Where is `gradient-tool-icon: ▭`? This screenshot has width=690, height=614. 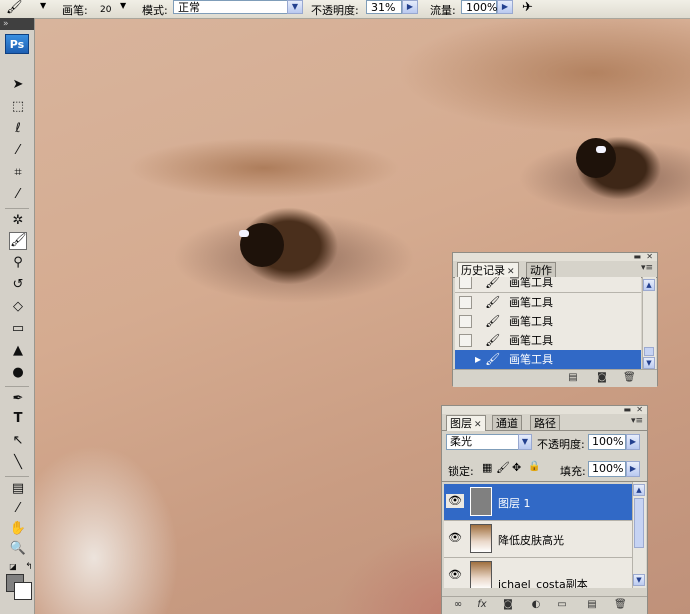
gradient-tool-icon: ▭ is located at coordinates (18, 329).